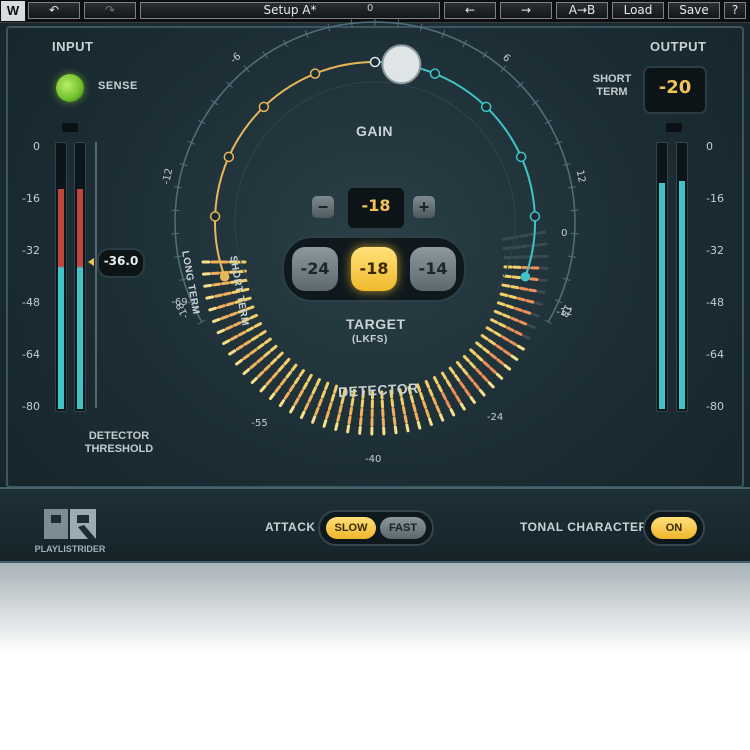 The image size is (750, 750). Describe the element at coordinates (179, 303) in the screenshot. I see `detector-scale-label: -69` at that location.